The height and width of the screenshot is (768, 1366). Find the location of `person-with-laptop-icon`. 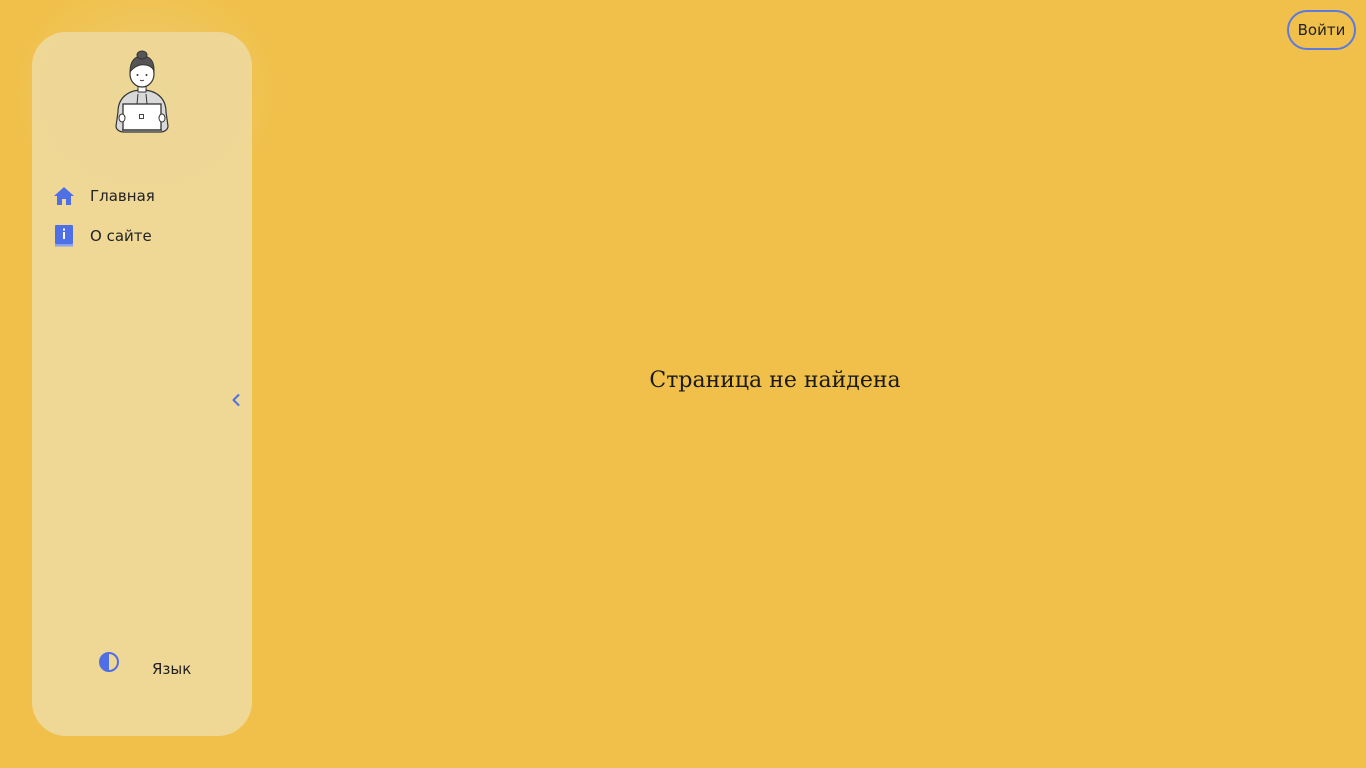

person-with-laptop-icon is located at coordinates (142, 91).